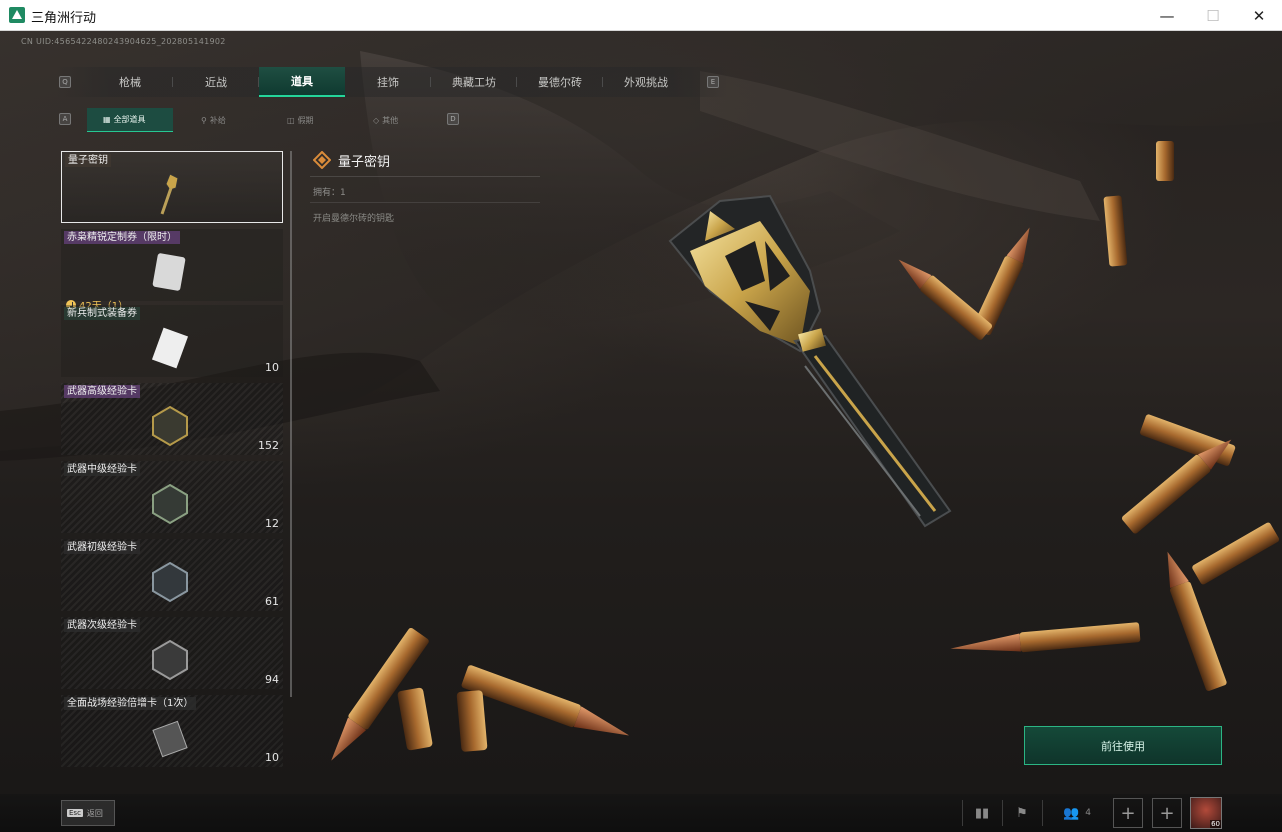 This screenshot has width=1282, height=832. Describe the element at coordinates (75, 813) in the screenshot. I see `esc-key-hint: Esc` at that location.